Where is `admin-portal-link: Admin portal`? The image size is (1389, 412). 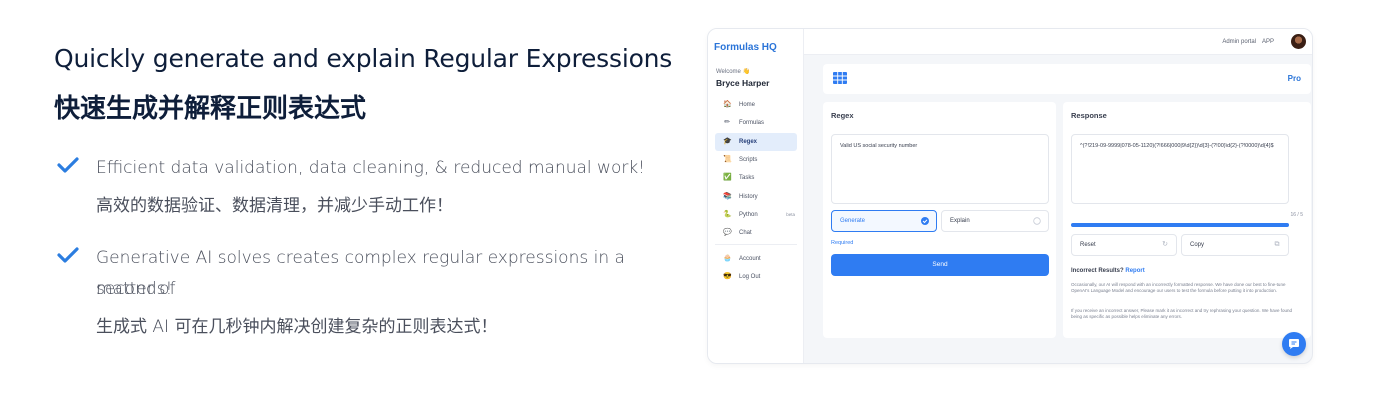 admin-portal-link: Admin portal is located at coordinates (1239, 42).